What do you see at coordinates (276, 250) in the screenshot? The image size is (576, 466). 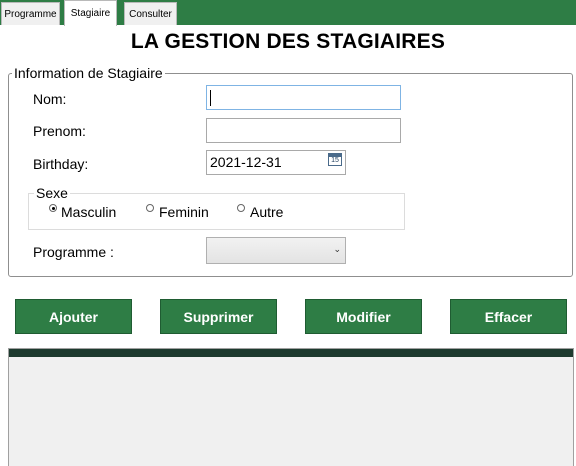 I see `programme-select: ⌄` at bounding box center [276, 250].